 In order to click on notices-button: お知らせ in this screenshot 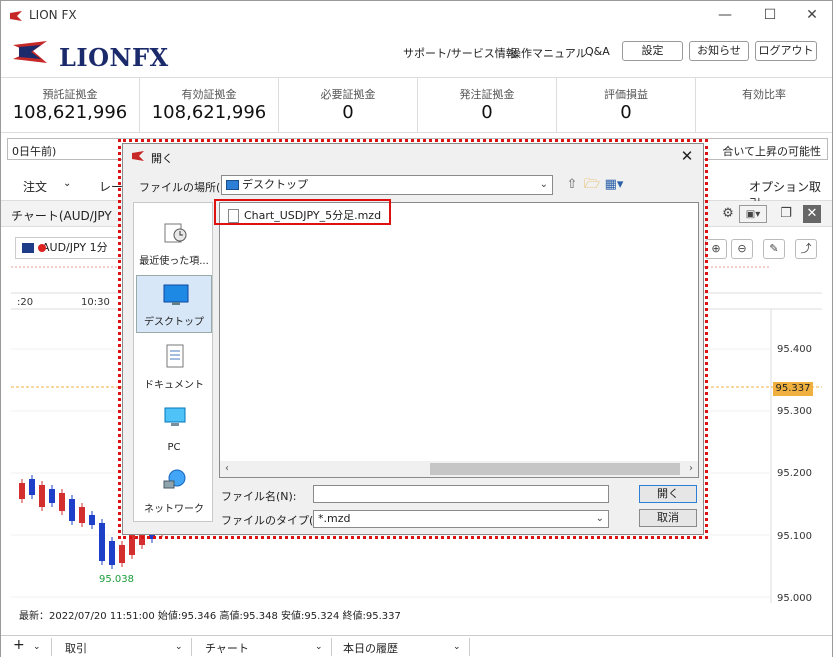, I will do `click(719, 51)`.